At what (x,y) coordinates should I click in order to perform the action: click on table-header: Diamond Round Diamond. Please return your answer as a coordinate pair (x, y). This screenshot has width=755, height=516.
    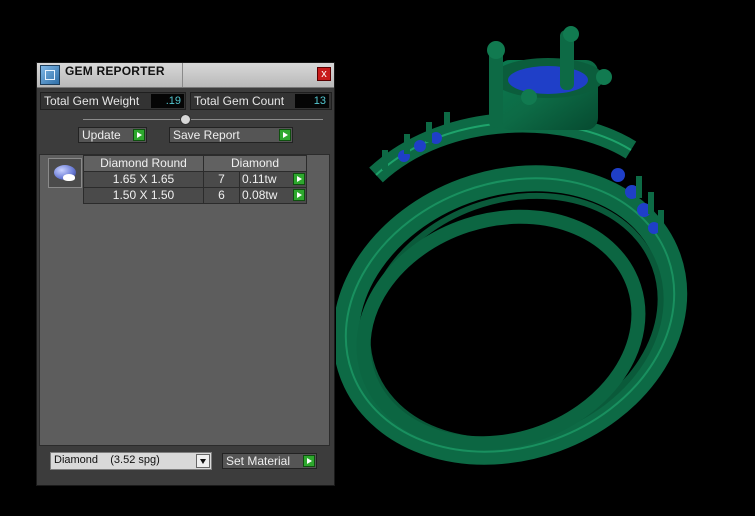
    Looking at the image, I should click on (195, 163).